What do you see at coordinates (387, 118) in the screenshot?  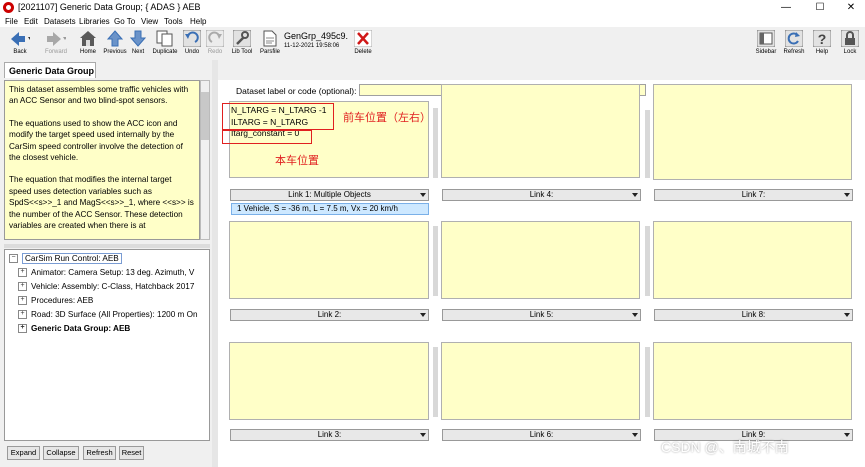 I see `annotation-front-vehicle: 前车位置（左右）` at bounding box center [387, 118].